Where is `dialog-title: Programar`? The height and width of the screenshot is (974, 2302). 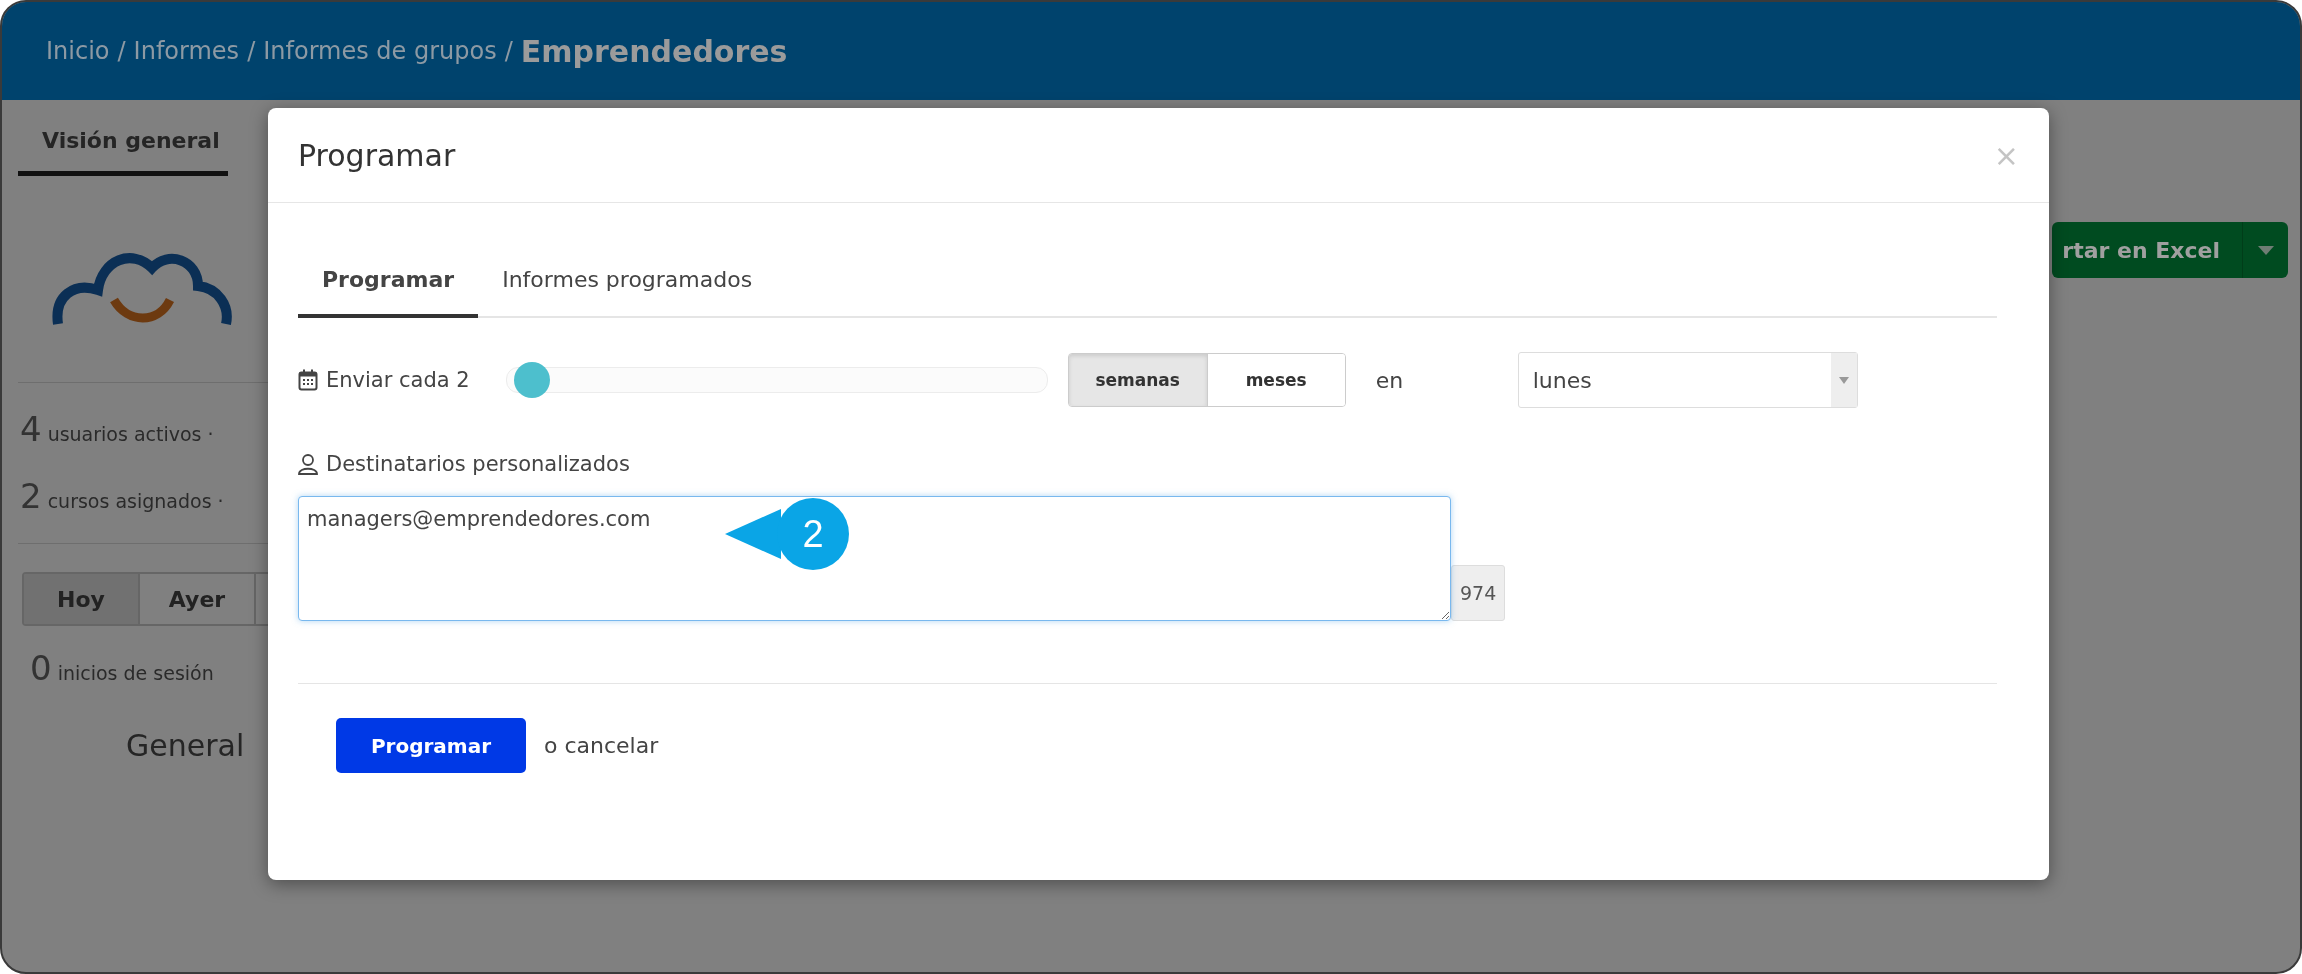
dialog-title: Programar is located at coordinates (377, 155).